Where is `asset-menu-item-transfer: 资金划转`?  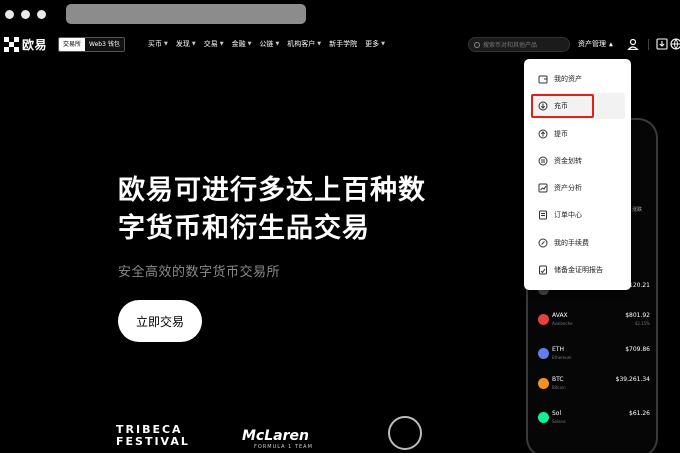
asset-menu-item-transfer: 资金划转 is located at coordinates (560, 161).